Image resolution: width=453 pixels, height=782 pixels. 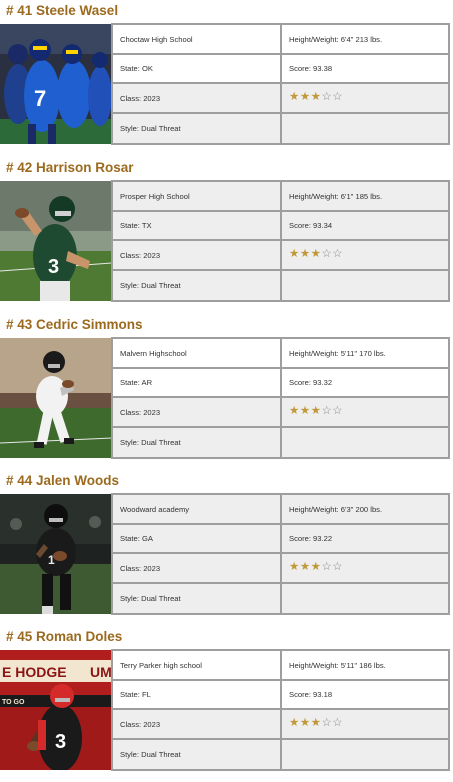 What do you see at coordinates (197, 40) in the screenshot?
I see `school-cell: Choctaw High School` at bounding box center [197, 40].